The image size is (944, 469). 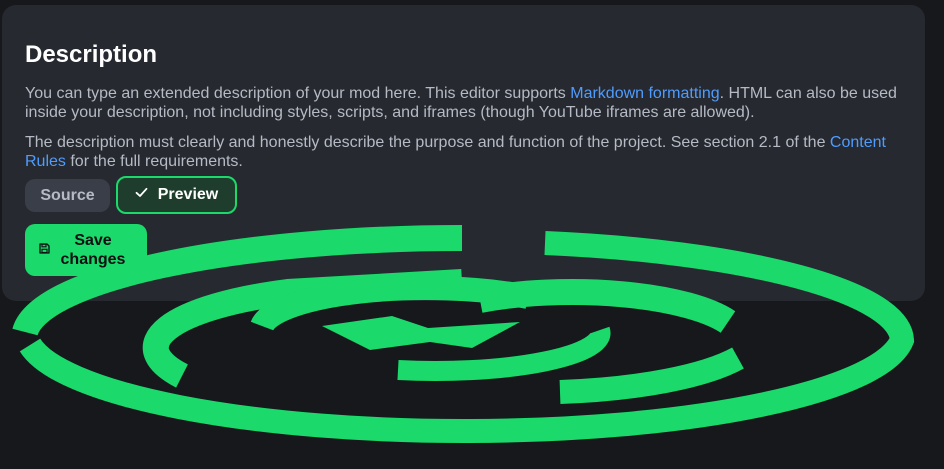 I want to click on preview-tab-label: Preview, so click(x=188, y=194).